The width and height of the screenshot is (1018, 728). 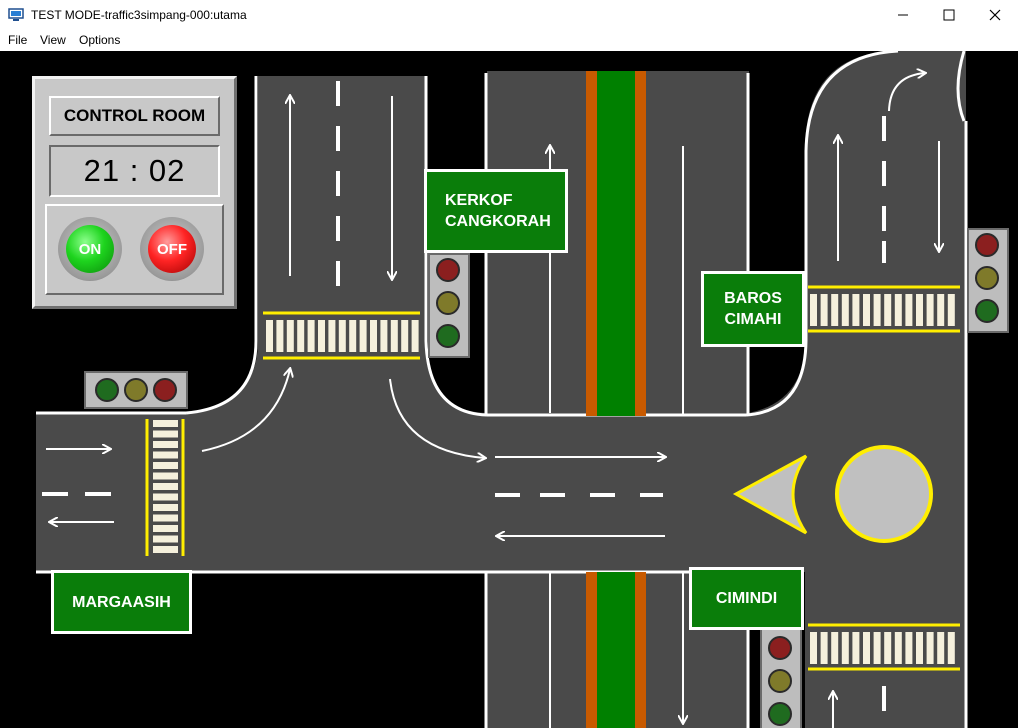 What do you see at coordinates (884, 494) in the screenshot?
I see `roundabout` at bounding box center [884, 494].